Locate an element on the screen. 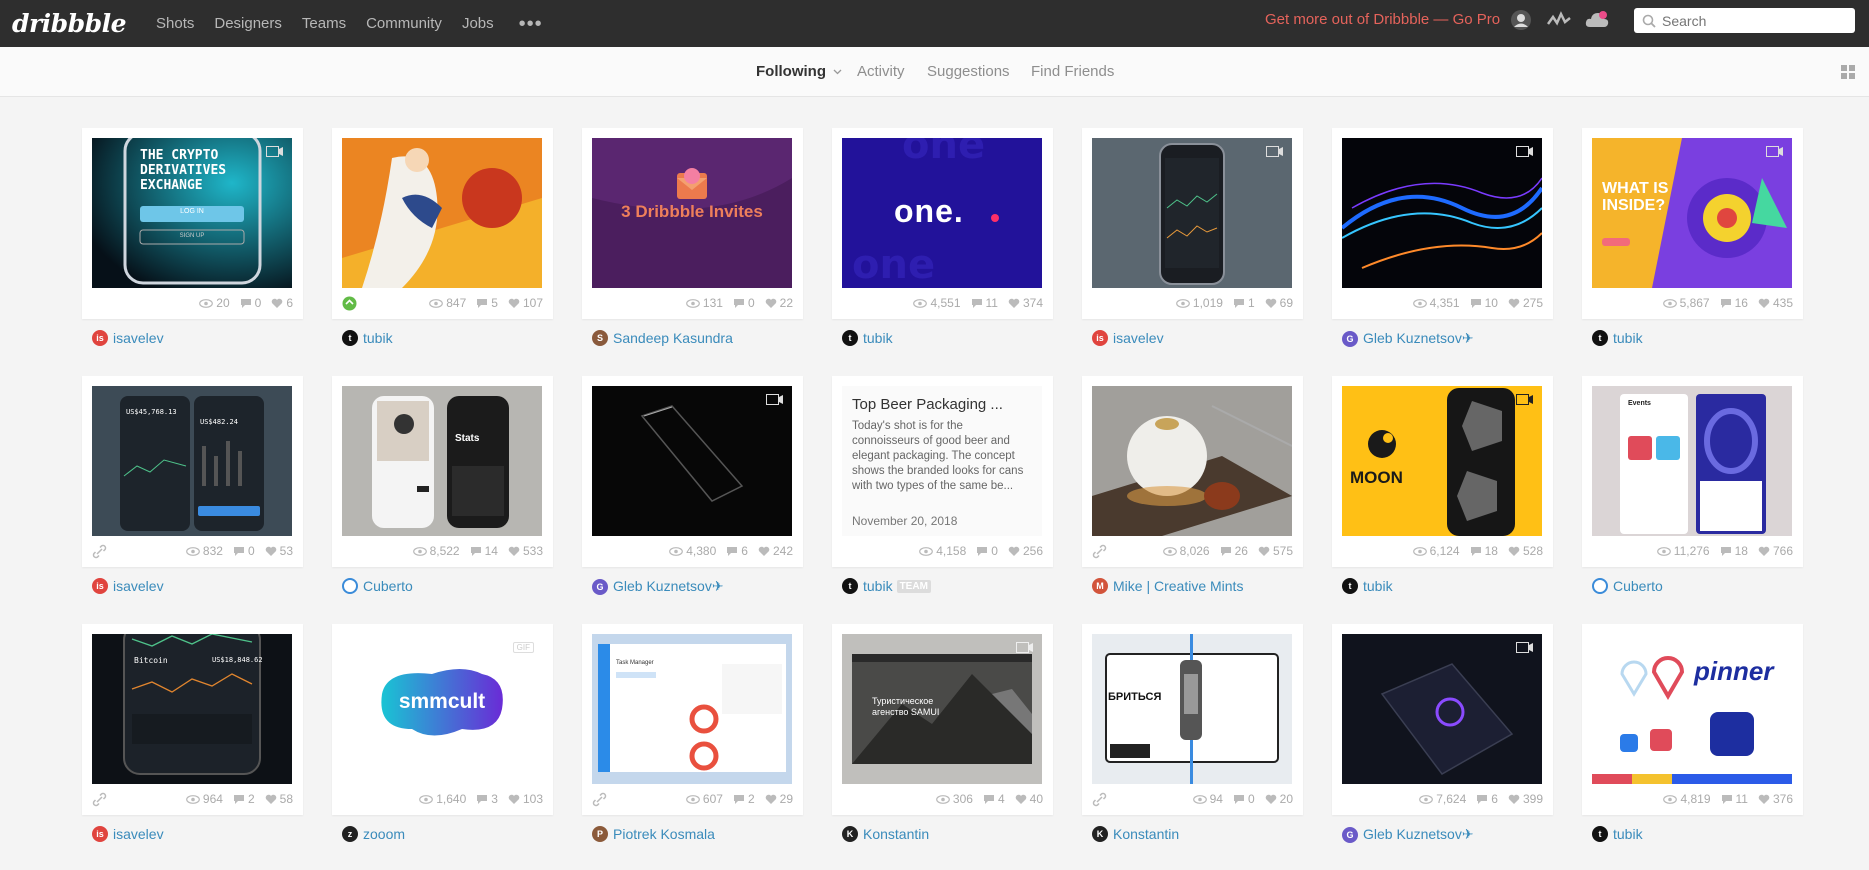 The image size is (1869, 870). comments-stat: 1 is located at coordinates (1244, 303).